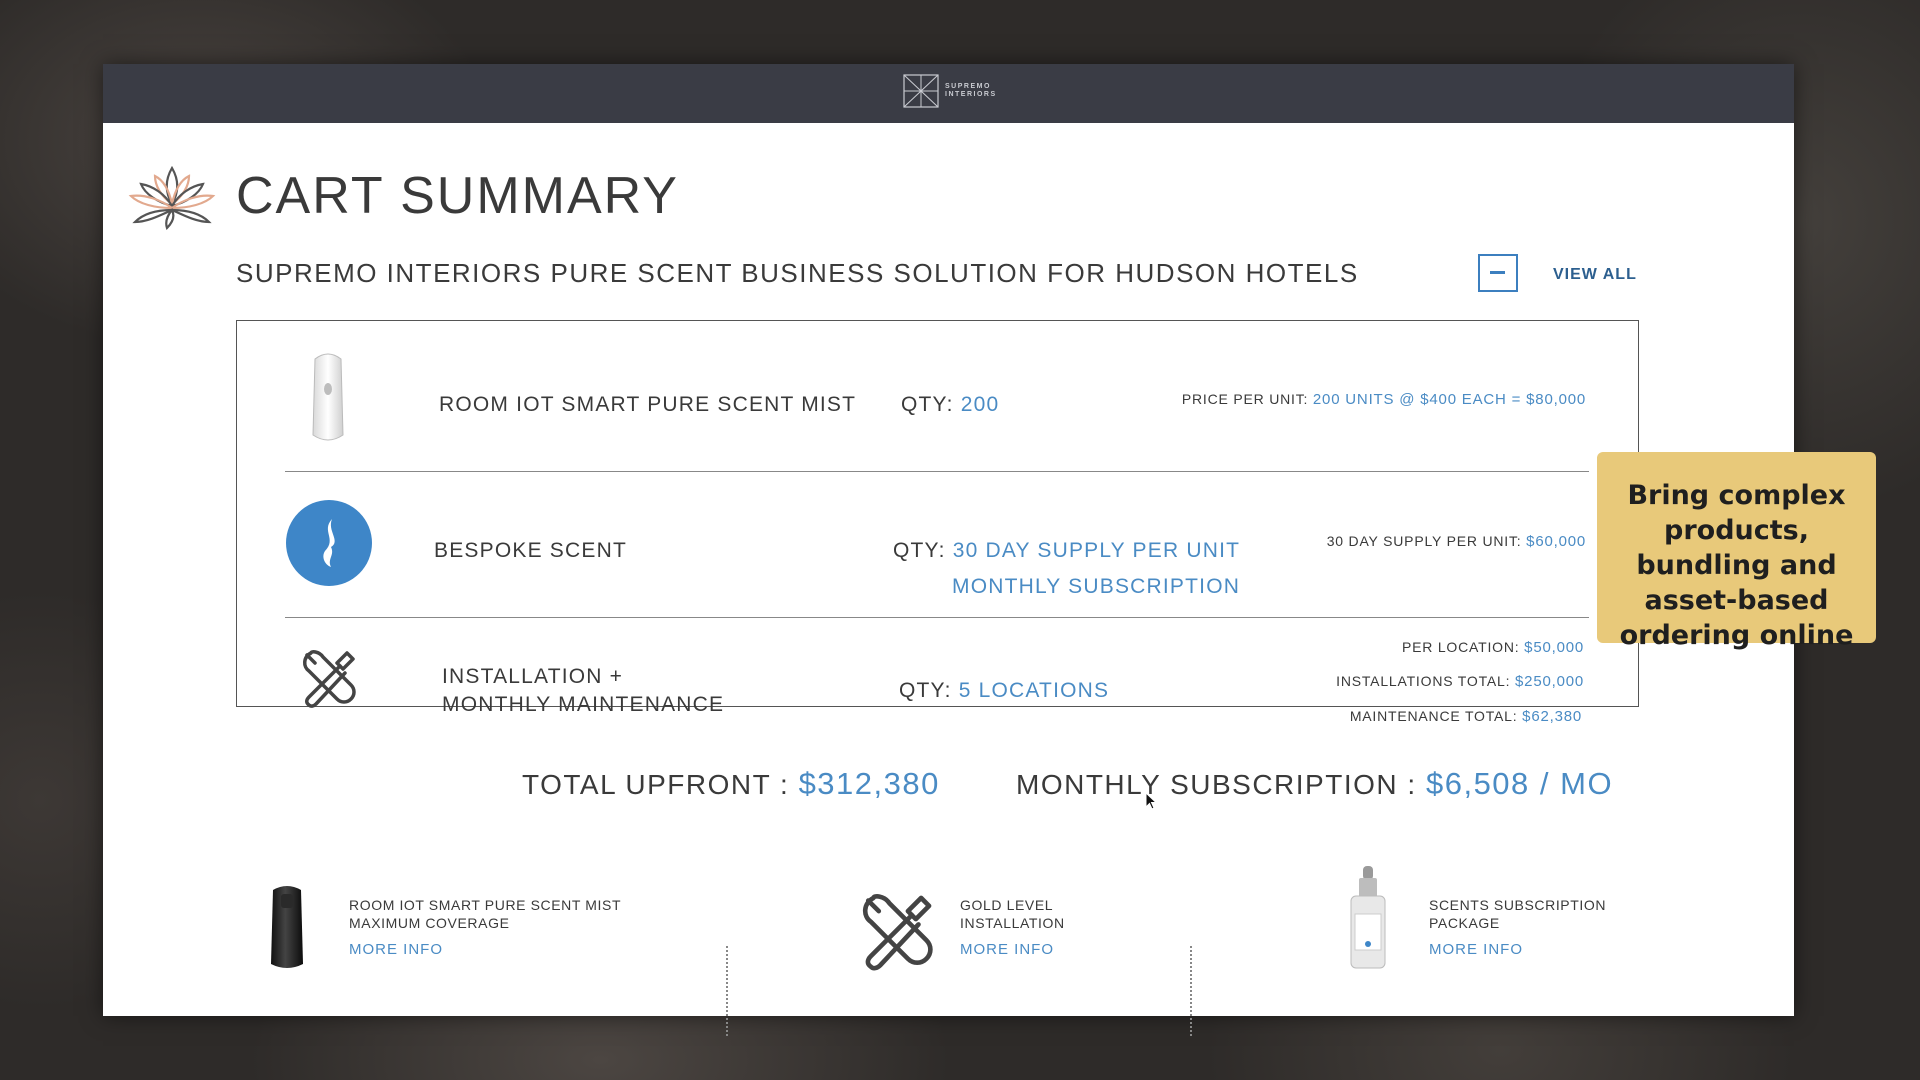 This screenshot has width=1920, height=1080. What do you see at coordinates (533, 676) in the screenshot?
I see `item-name-line-1: INSTALLATION +` at bounding box center [533, 676].